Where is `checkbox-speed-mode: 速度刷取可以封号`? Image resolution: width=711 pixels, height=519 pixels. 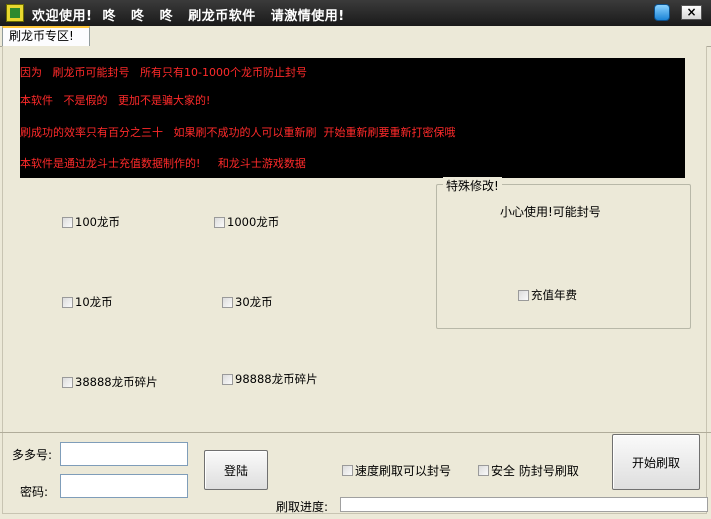 checkbox-speed-mode: 速度刷取可以封号 is located at coordinates (396, 470).